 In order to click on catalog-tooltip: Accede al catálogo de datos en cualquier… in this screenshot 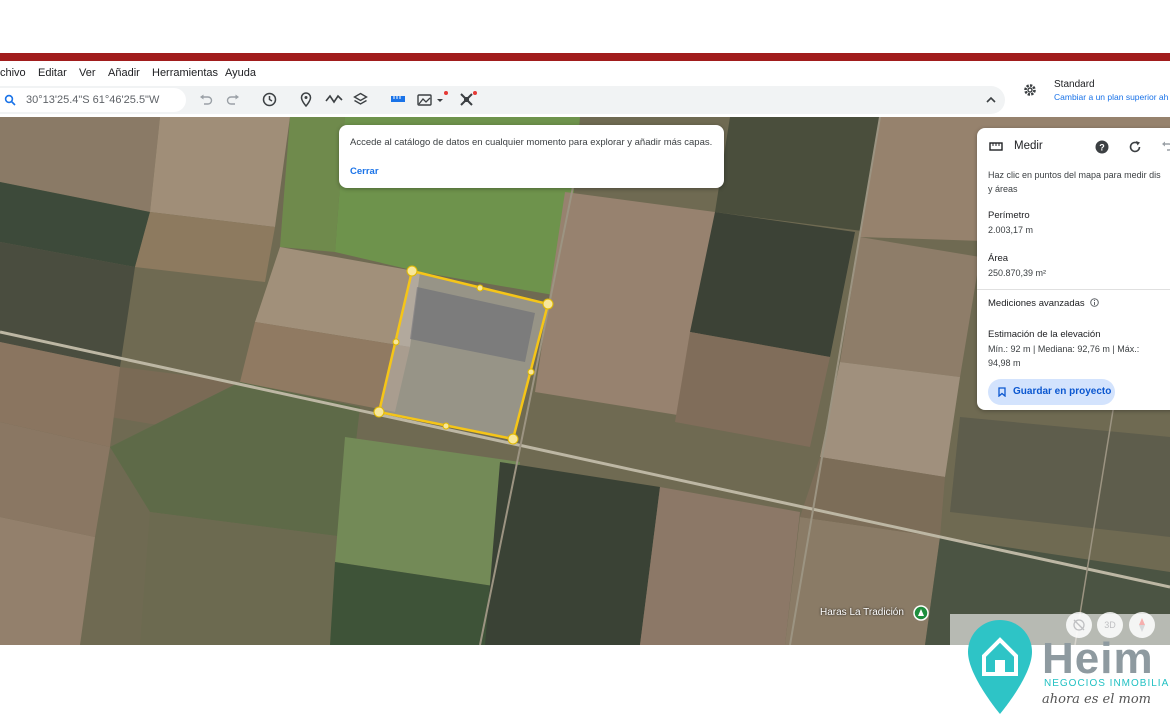, I will do `click(531, 156)`.